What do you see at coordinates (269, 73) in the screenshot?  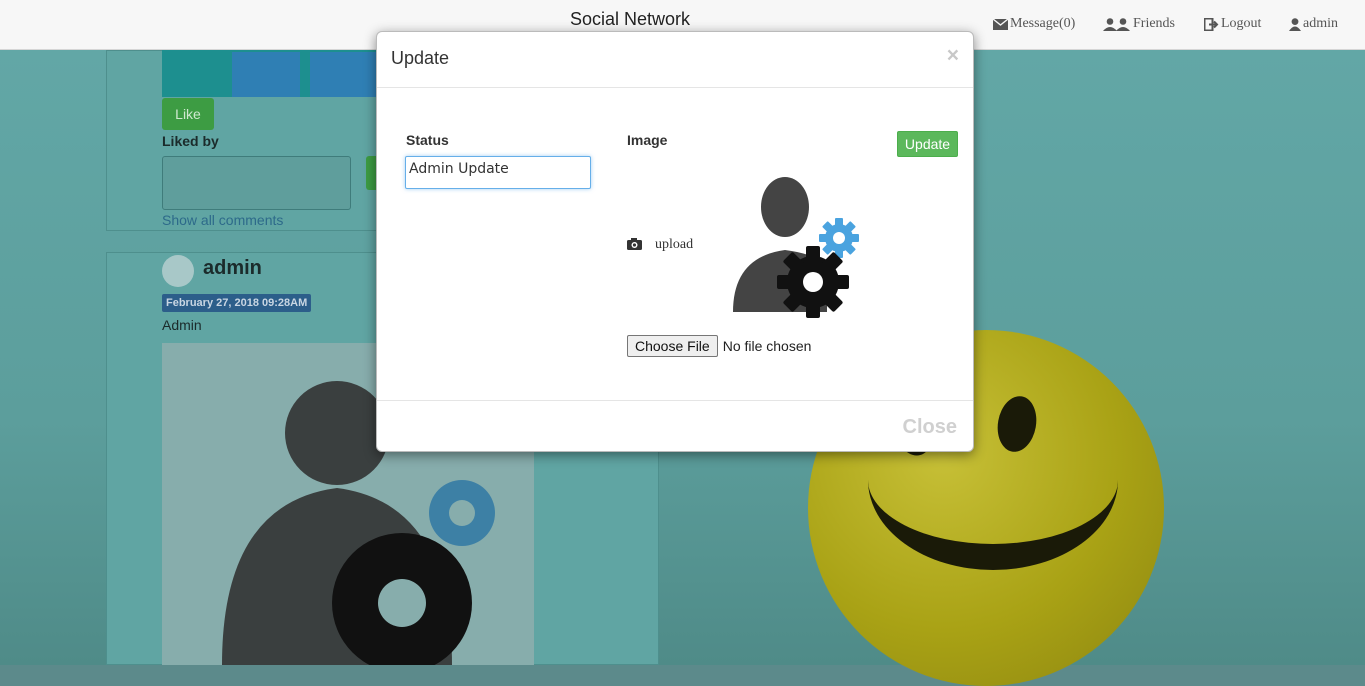 I see `post-banner-image` at bounding box center [269, 73].